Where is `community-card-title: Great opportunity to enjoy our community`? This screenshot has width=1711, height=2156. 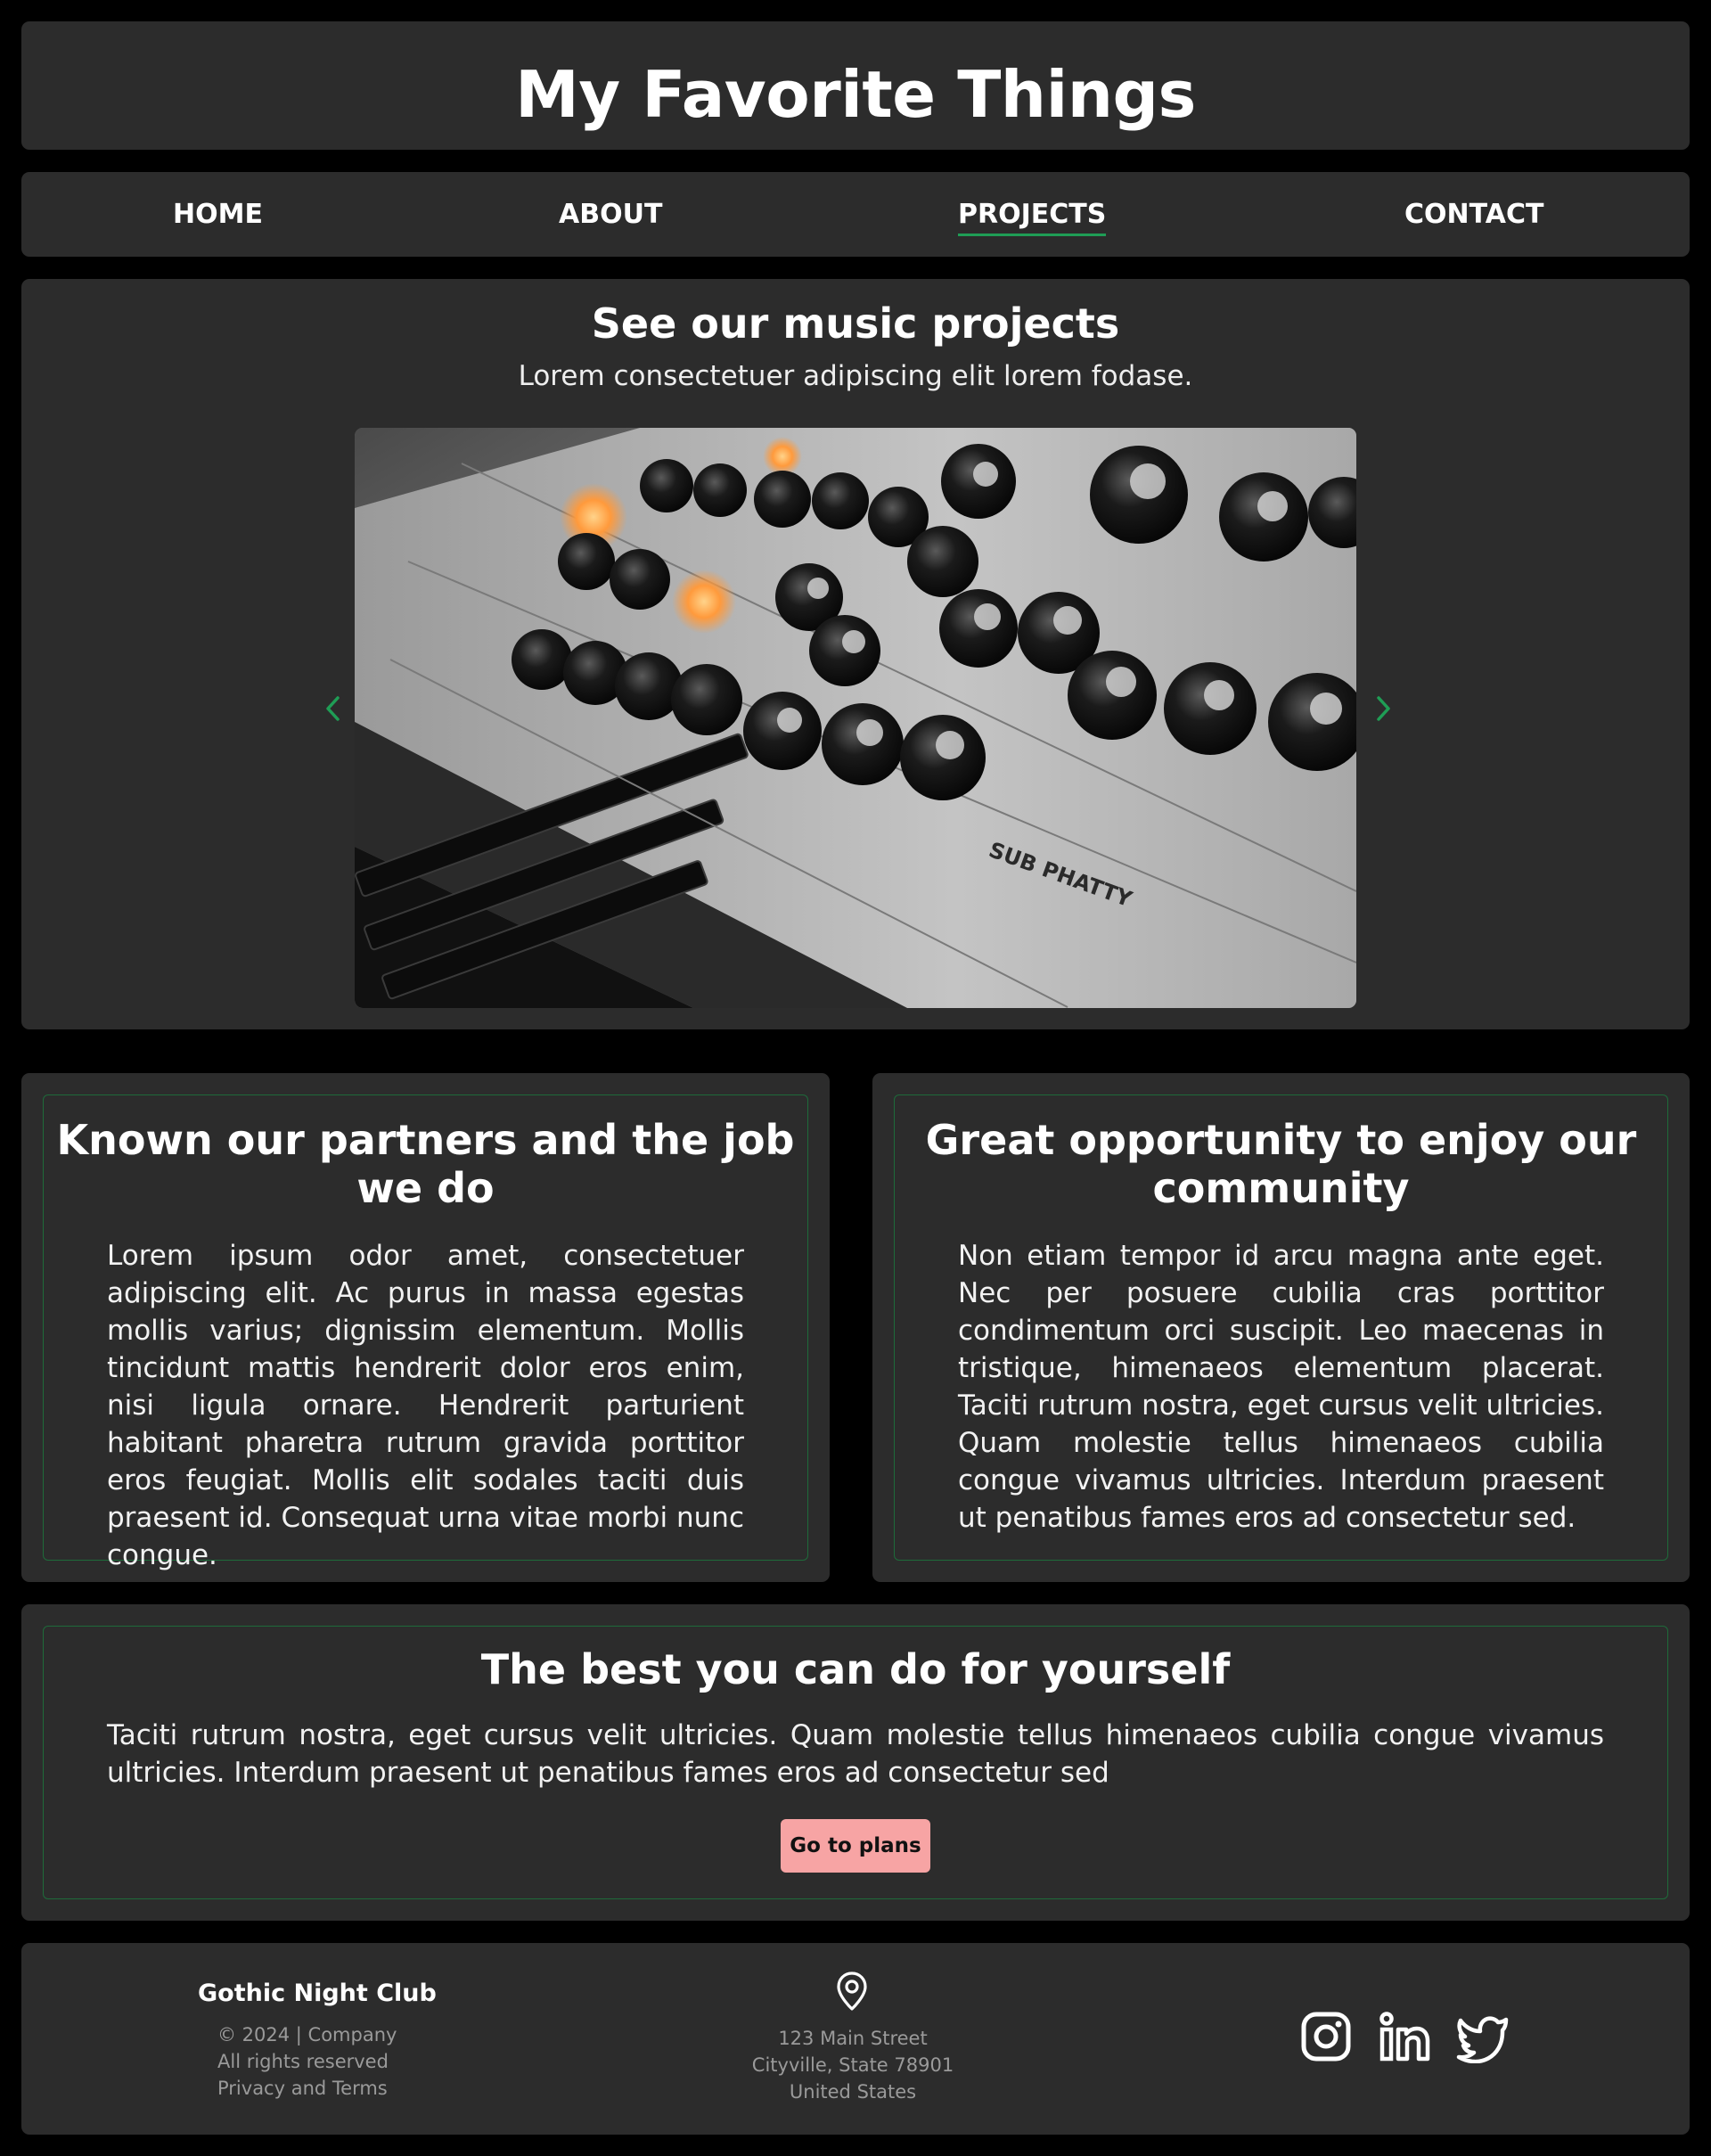
community-card-title: Great opportunity to enjoy our community is located at coordinates (1281, 1164).